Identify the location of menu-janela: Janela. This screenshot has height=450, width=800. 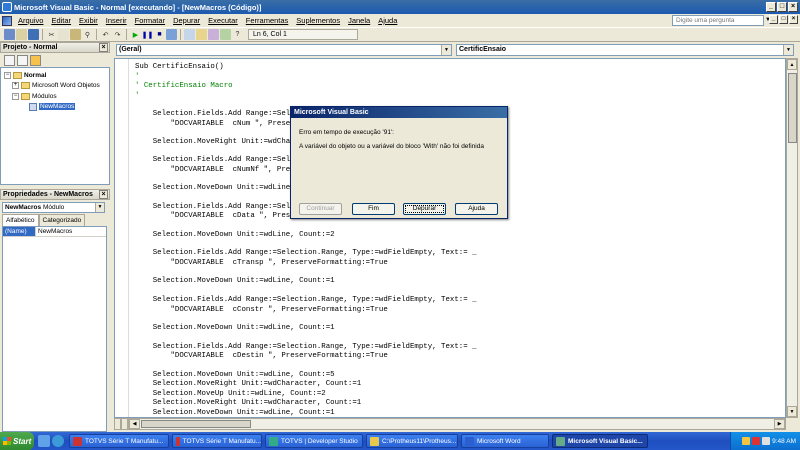
(359, 20).